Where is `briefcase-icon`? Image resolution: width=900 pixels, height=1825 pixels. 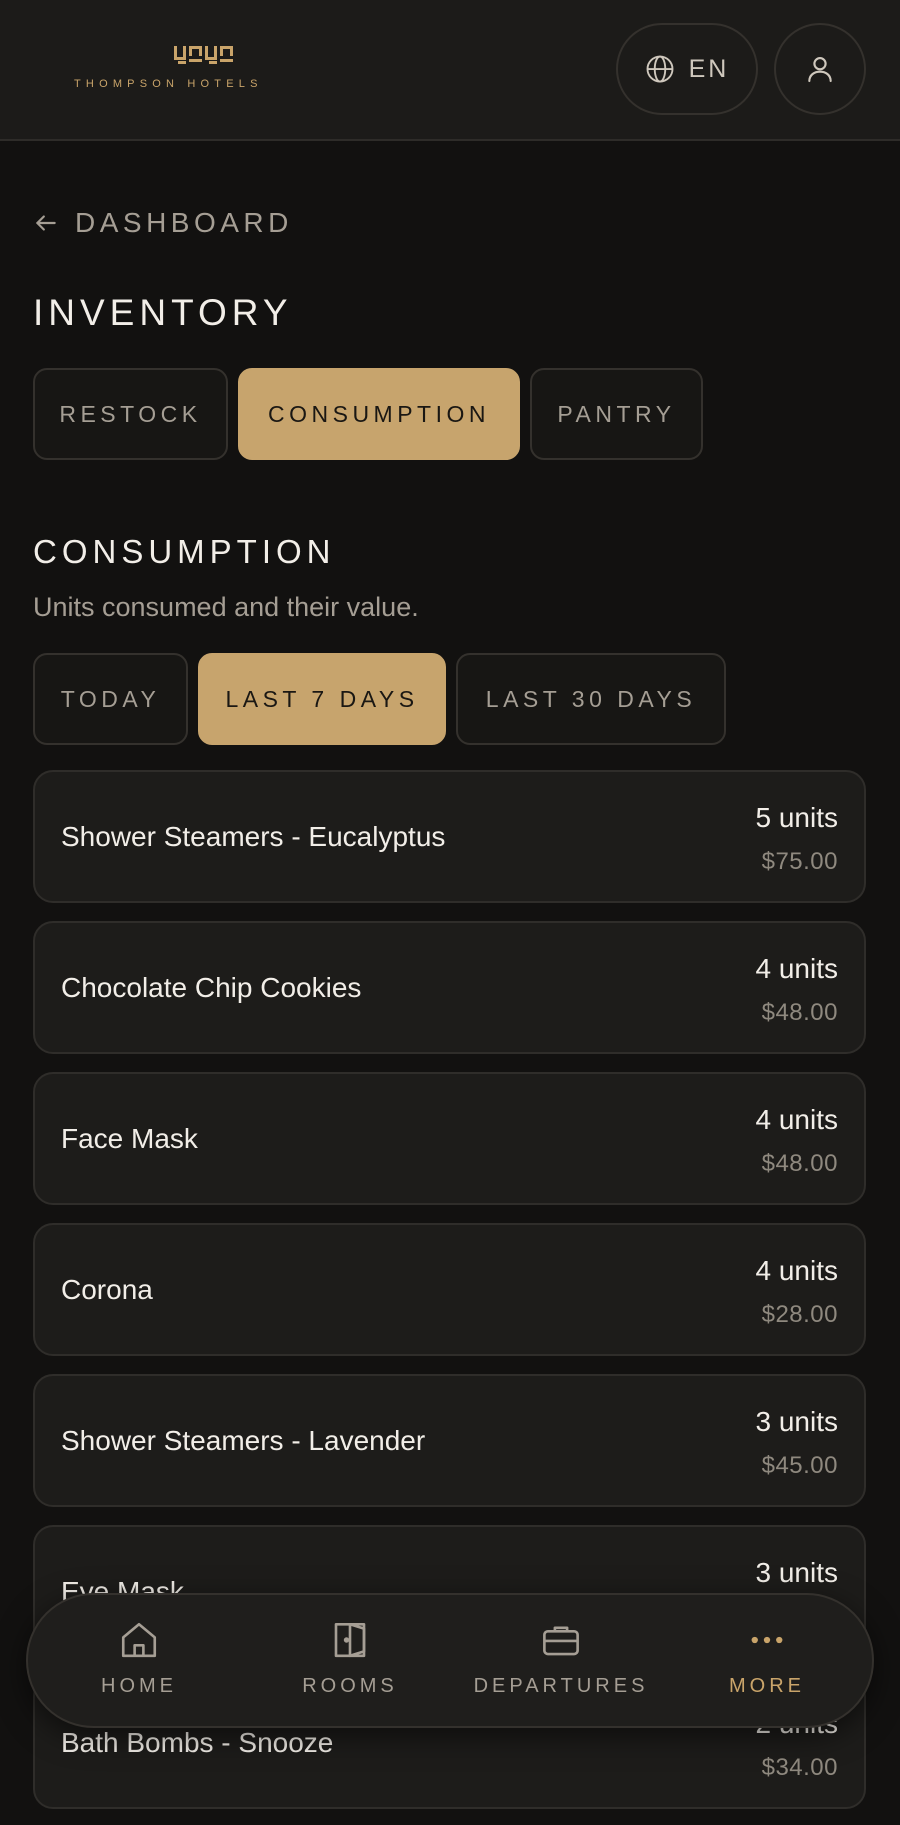
briefcase-icon is located at coordinates (561, 1641).